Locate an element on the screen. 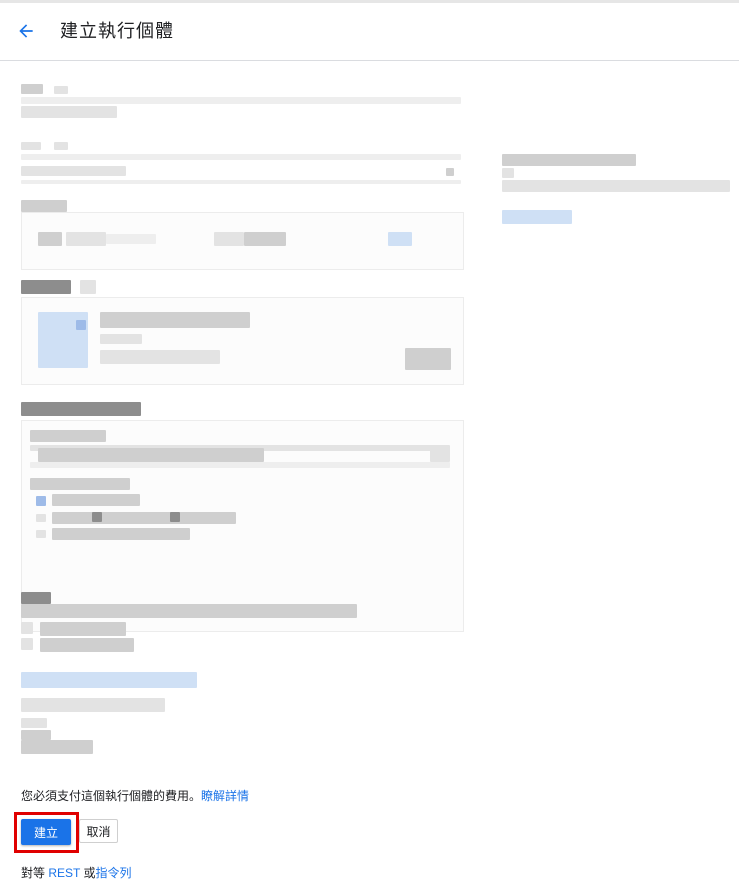 The image size is (739, 889). billing-notice: 您必須支付這個執行個體的費用。瞭解詳情 is located at coordinates (135, 796).